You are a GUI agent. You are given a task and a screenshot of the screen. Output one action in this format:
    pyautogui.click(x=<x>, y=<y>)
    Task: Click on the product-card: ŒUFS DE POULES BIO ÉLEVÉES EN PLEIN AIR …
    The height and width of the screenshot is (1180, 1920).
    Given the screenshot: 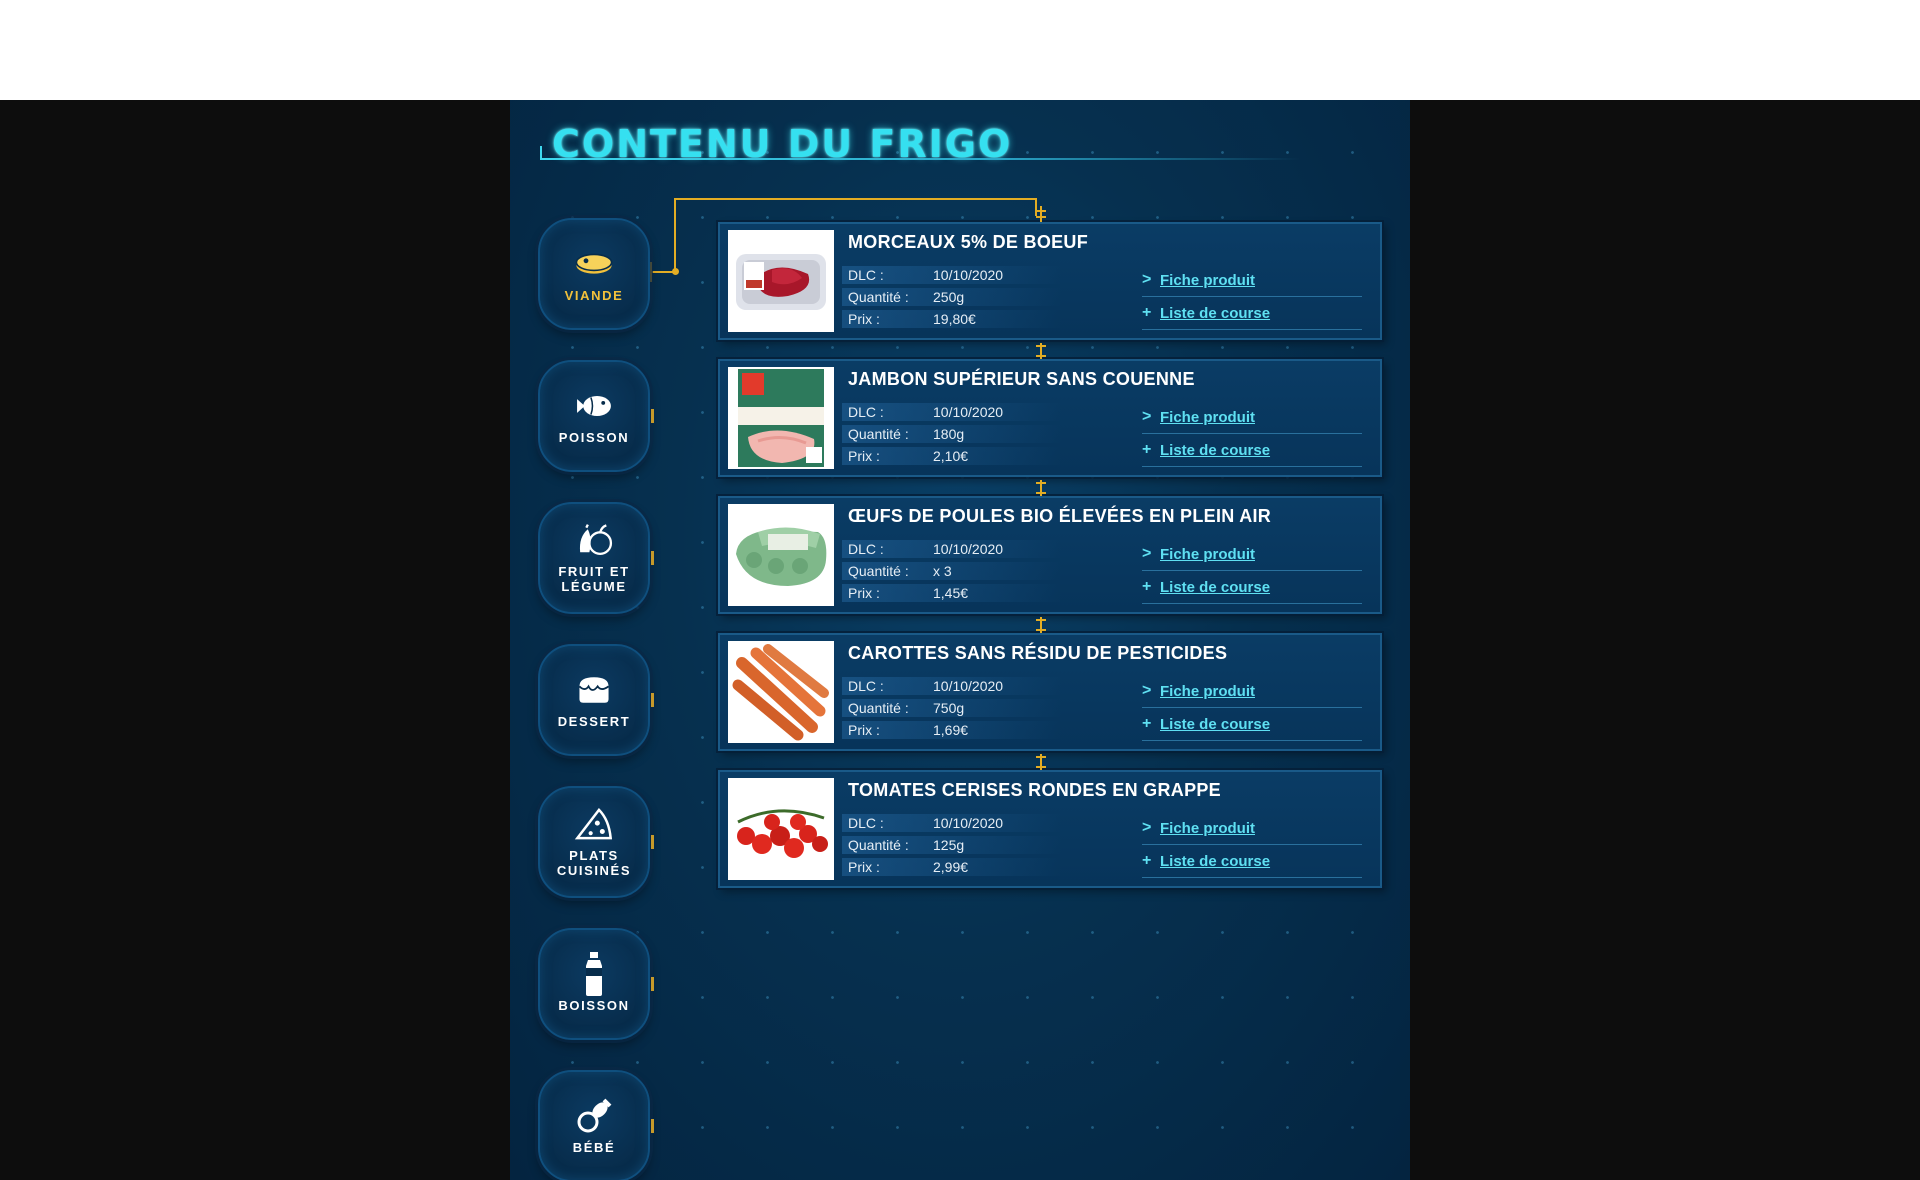 What is the action you would take?
    pyautogui.click(x=1050, y=547)
    